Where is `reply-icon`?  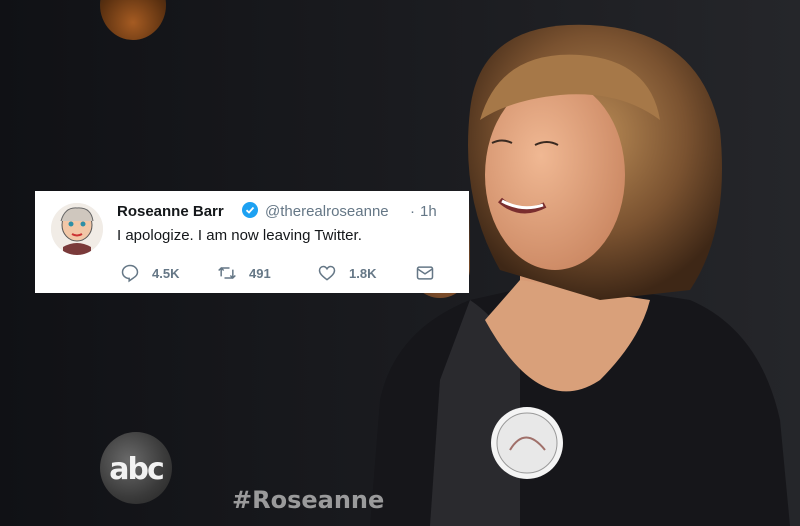 reply-icon is located at coordinates (130, 273).